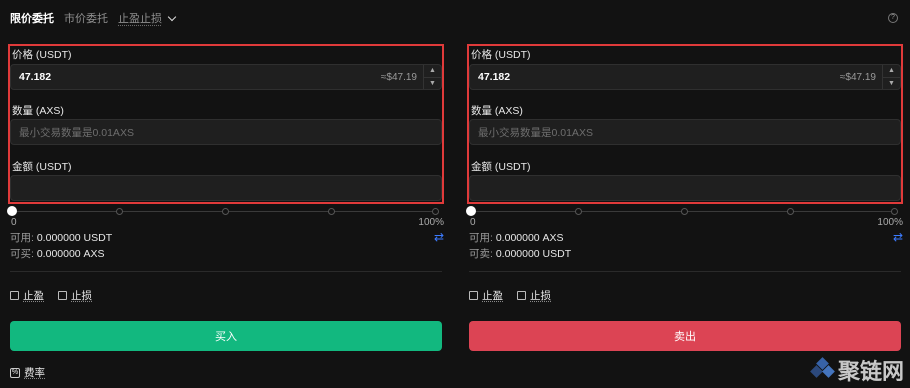 The height and width of the screenshot is (388, 910). I want to click on max-sell-value: 0.000000 USDT, so click(533, 254).